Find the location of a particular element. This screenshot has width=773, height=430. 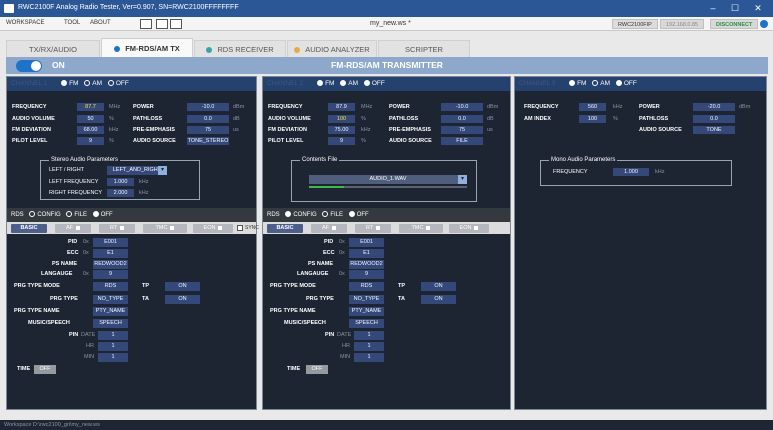

prg-type-mode-label: PRG TYPE MODE is located at coordinates (293, 286).